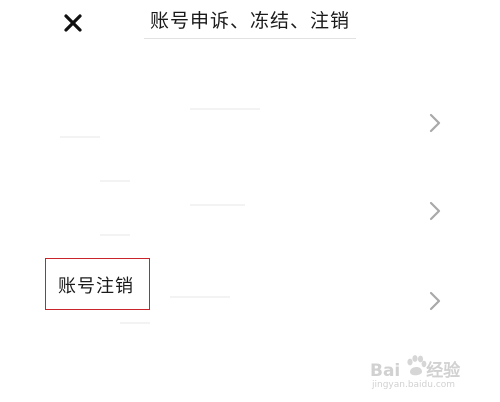 This screenshot has height=402, width=500. What do you see at coordinates (96, 286) in the screenshot?
I see `account-cancel-label: 账号注销` at bounding box center [96, 286].